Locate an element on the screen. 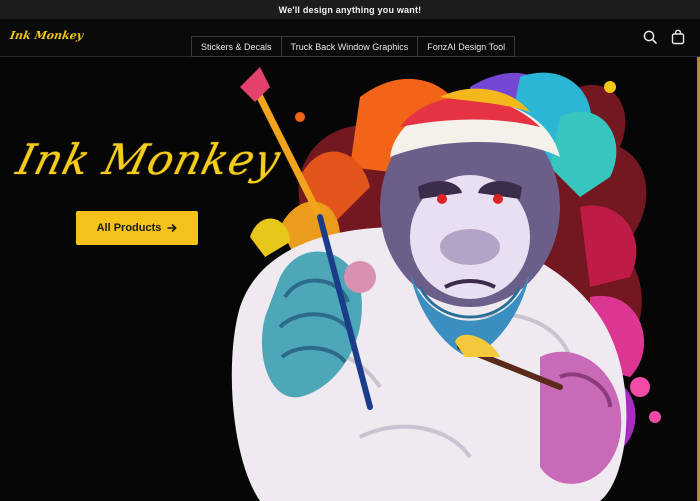 The height and width of the screenshot is (501, 700). arrow-right-icon is located at coordinates (172, 228).